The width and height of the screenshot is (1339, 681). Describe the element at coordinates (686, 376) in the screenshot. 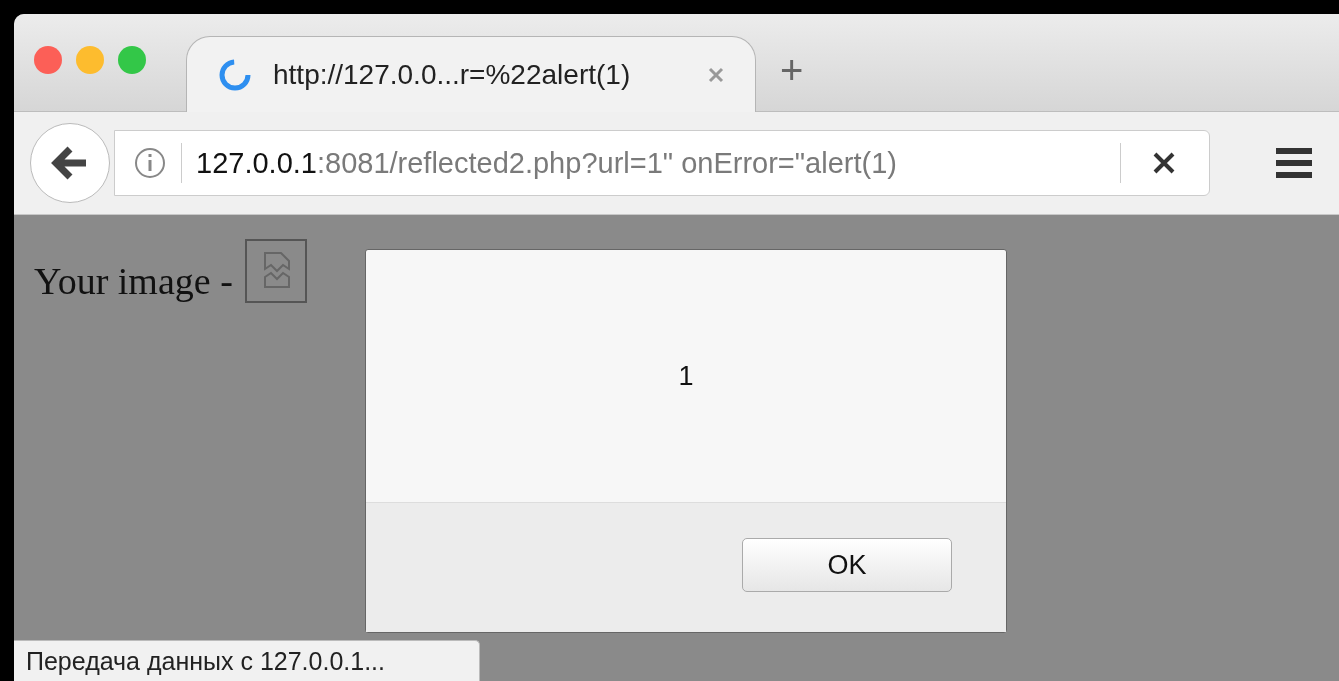

I see `alert-message: 1` at that location.